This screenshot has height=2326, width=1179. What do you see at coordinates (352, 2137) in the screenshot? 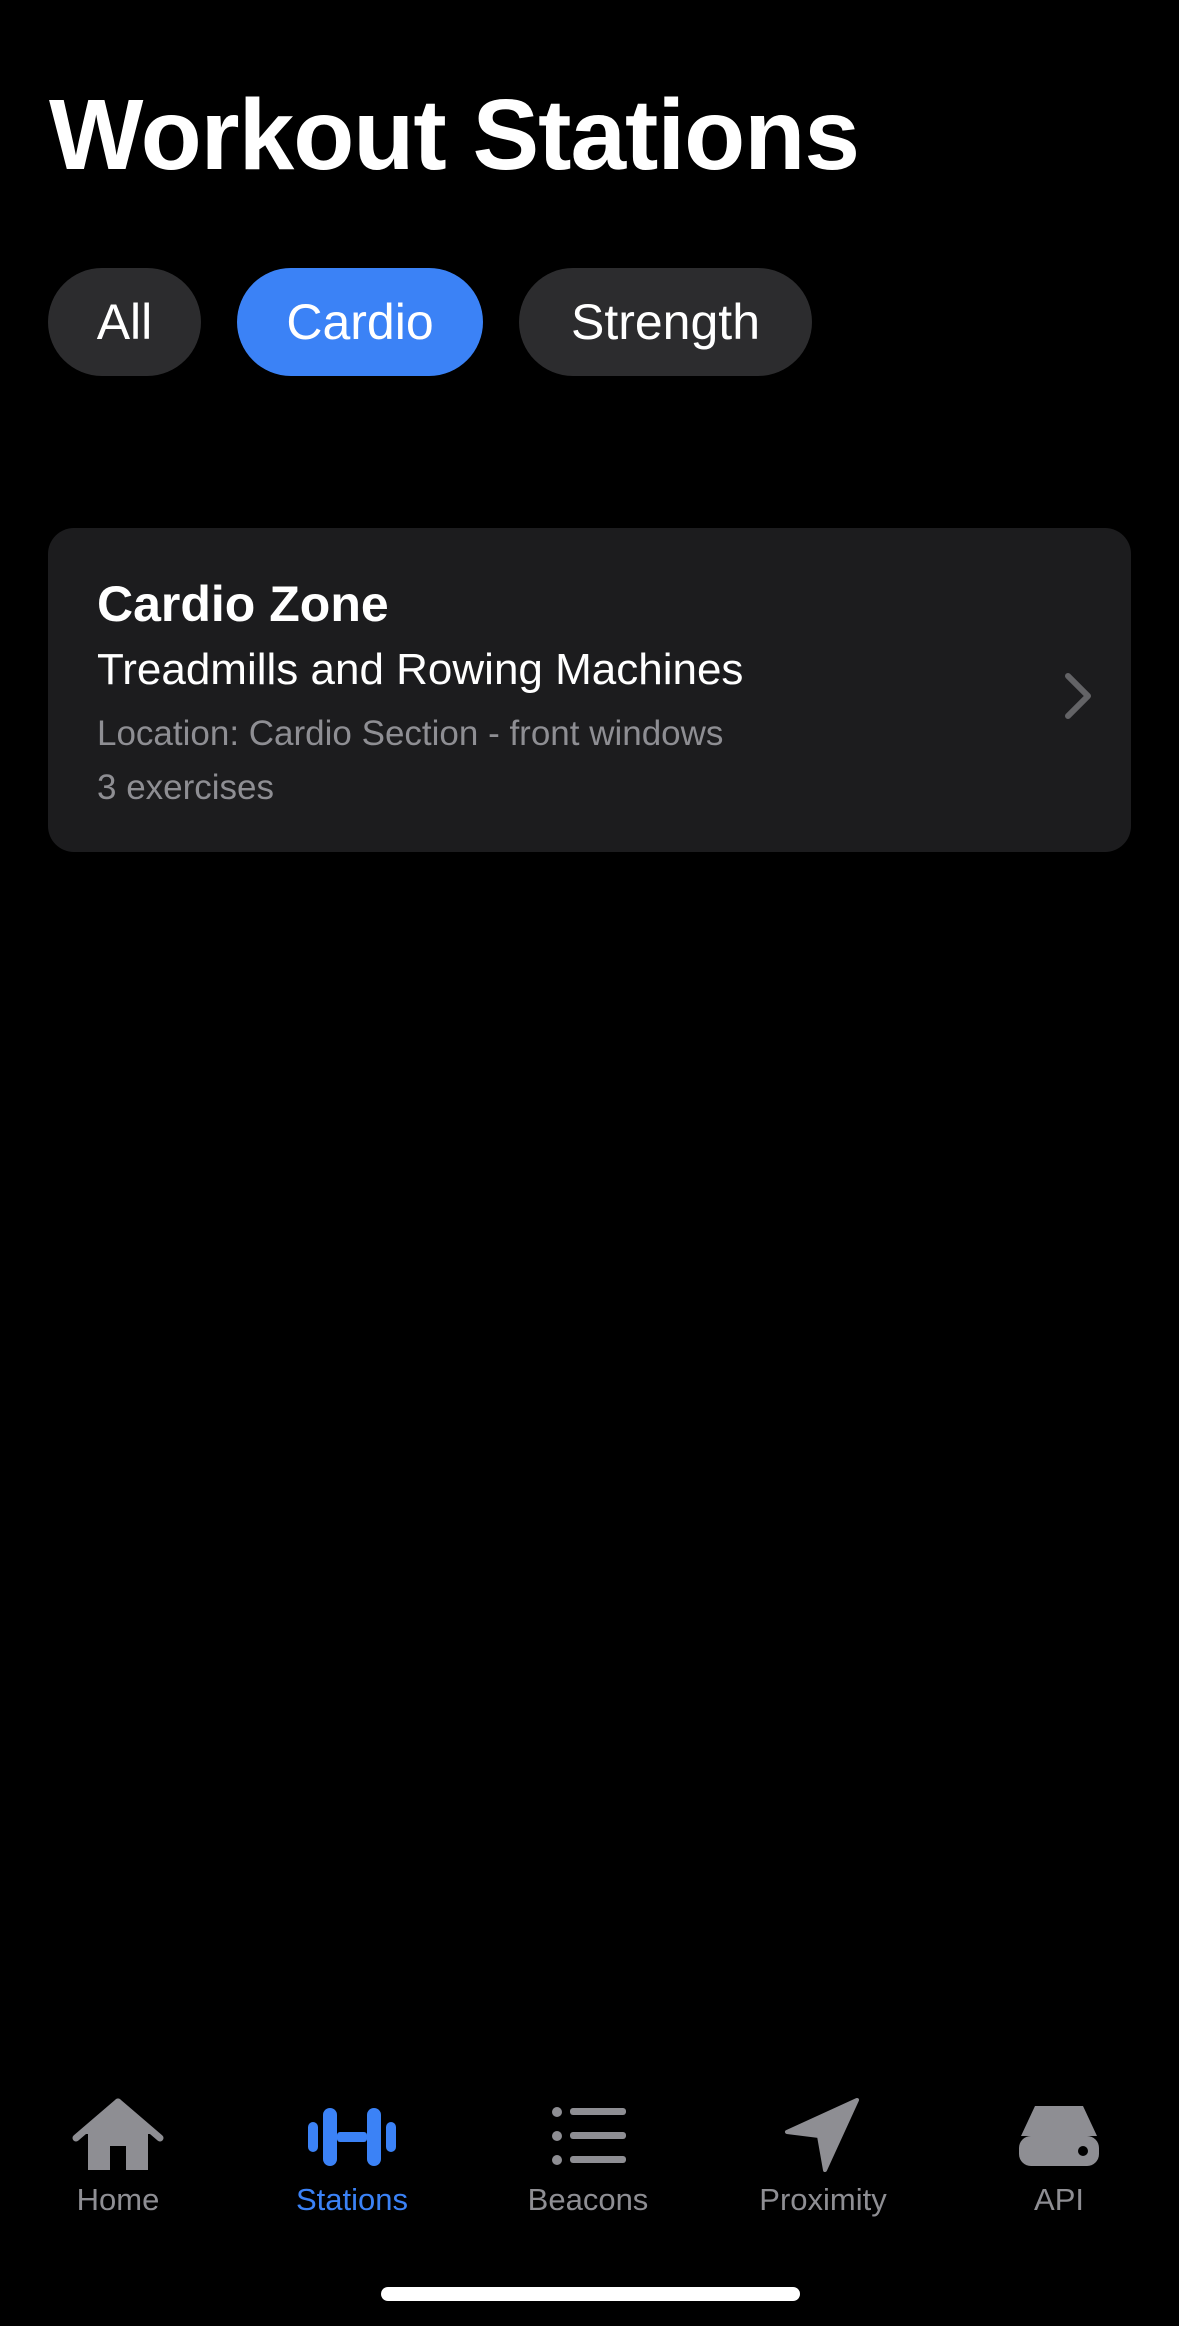
I see `dumbbell-icon` at bounding box center [352, 2137].